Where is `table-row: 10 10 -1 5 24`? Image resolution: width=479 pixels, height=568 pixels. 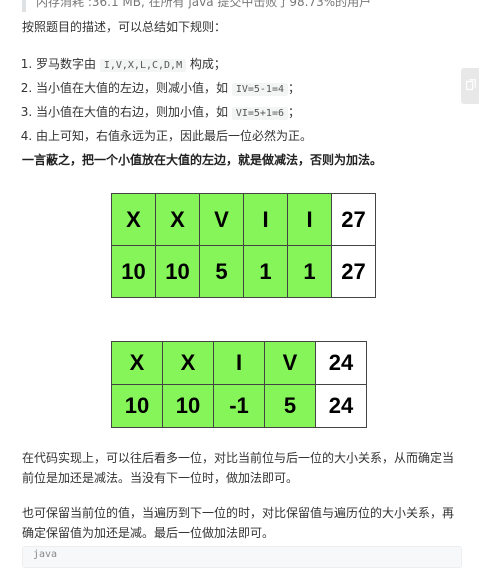
table-row: 10 10 -1 5 24 is located at coordinates (239, 406).